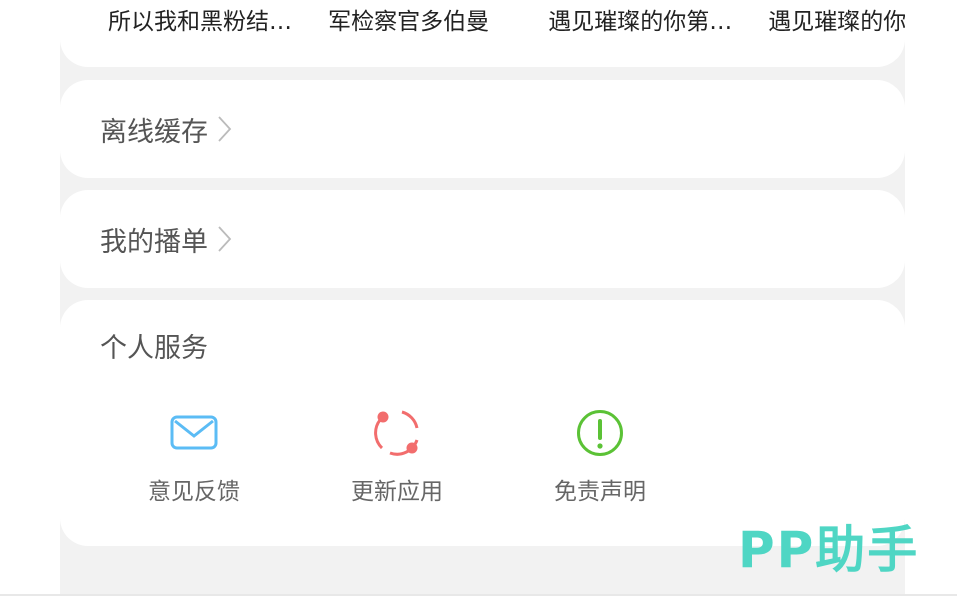  I want to click on update-app-label: 更新应用, so click(397, 492).